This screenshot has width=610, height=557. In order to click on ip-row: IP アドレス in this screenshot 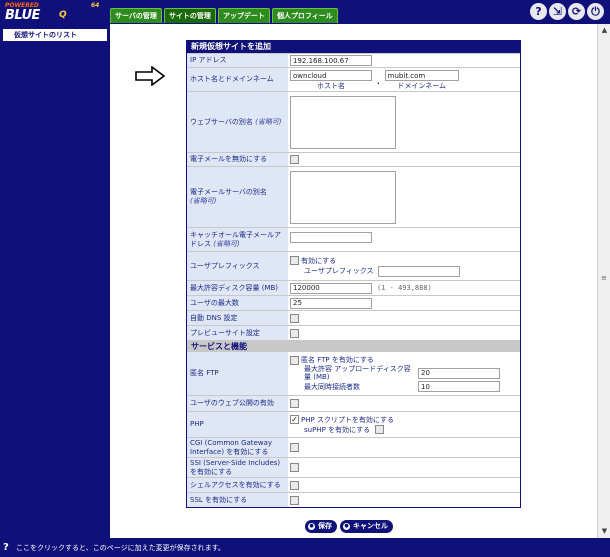, I will do `click(353, 60)`.